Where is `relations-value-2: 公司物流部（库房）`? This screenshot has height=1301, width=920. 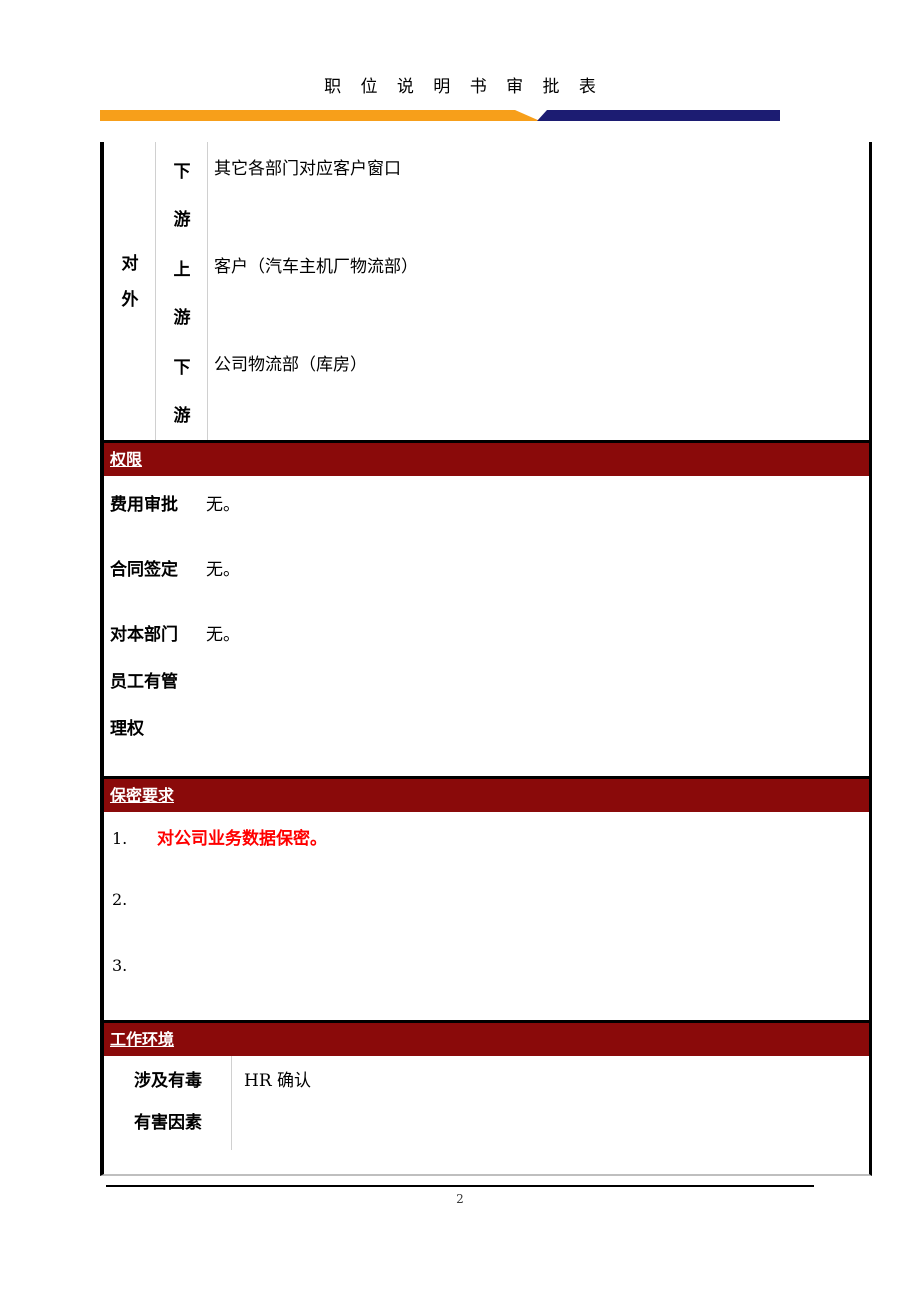
relations-value-2: 公司物流部（库房） is located at coordinates (290, 365).